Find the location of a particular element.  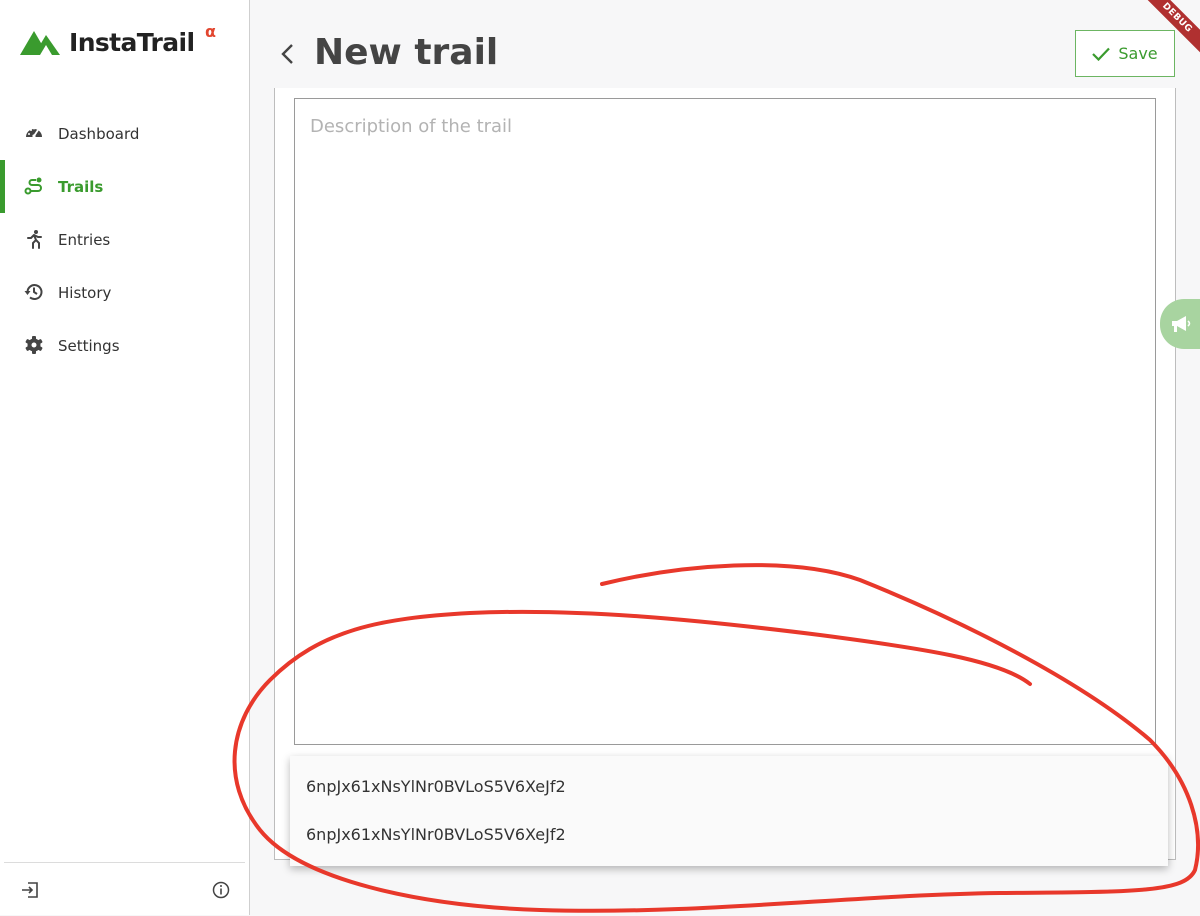

page-title: New trail is located at coordinates (406, 52).